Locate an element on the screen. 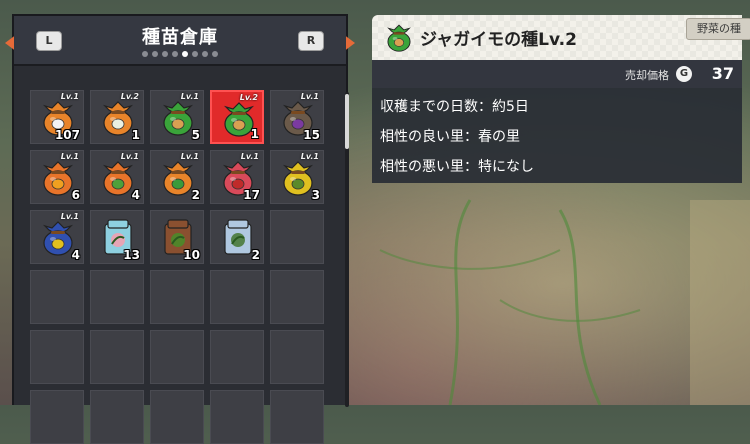  page-indicator is located at coordinates (180, 55).